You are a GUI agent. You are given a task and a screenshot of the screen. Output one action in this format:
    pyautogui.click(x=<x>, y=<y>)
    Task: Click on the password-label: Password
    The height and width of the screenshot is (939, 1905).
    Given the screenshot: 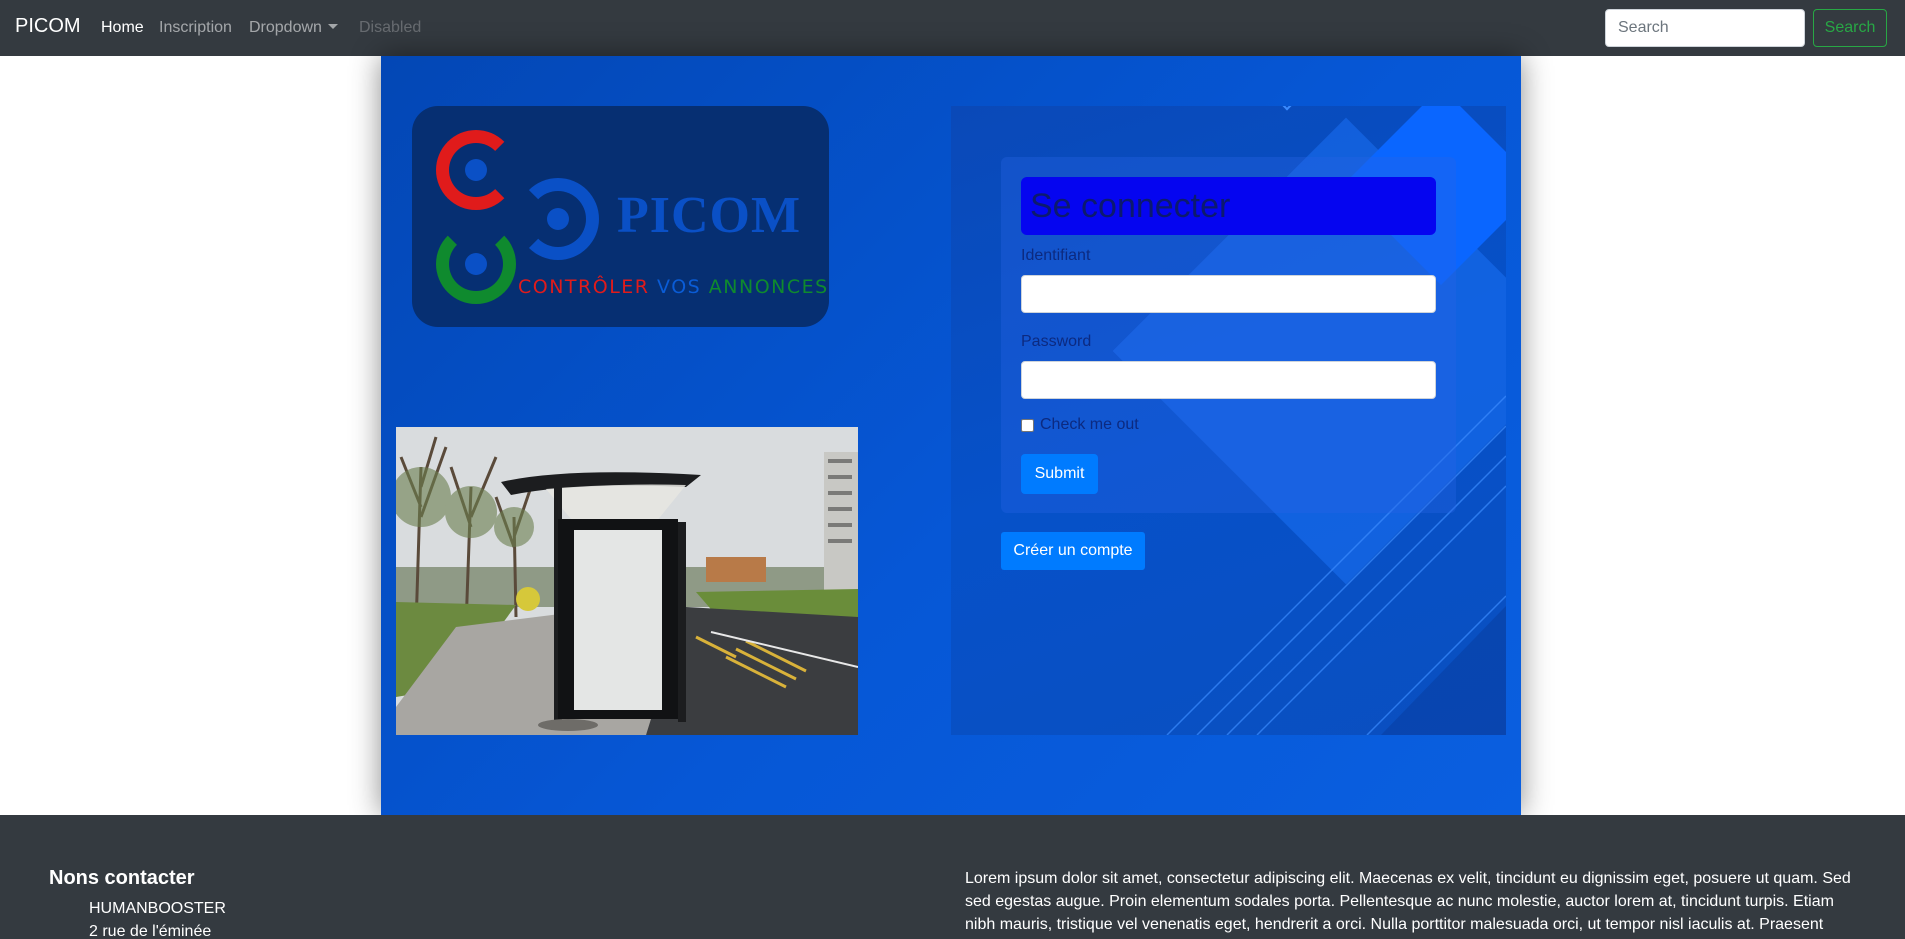 What is the action you would take?
    pyautogui.click(x=1056, y=341)
    